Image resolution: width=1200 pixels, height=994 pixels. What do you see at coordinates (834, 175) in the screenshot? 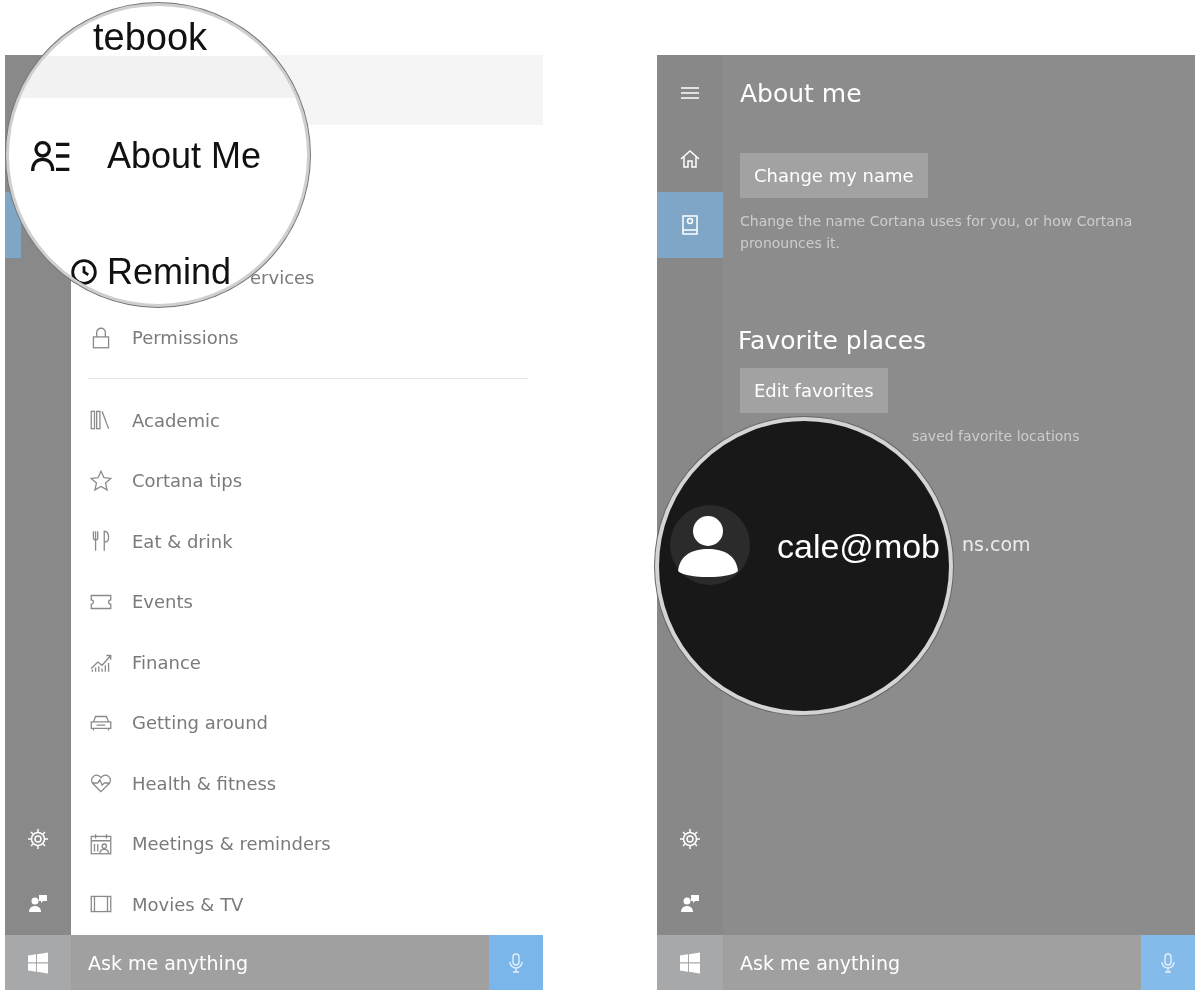
I see `action-button: Change my name` at bounding box center [834, 175].